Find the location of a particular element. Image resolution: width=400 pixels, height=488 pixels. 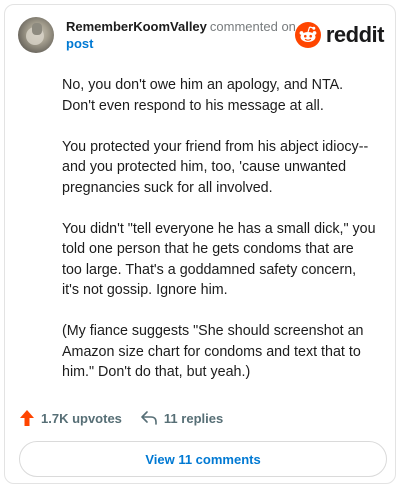

replies-button: 11 replies is located at coordinates (181, 418).